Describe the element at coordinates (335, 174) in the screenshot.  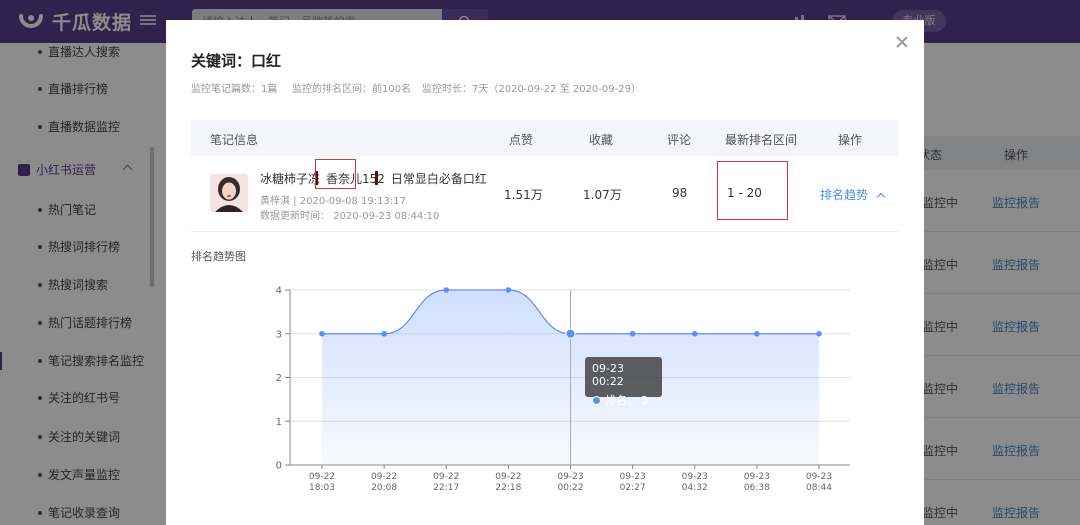
I see `highlight-box` at that location.